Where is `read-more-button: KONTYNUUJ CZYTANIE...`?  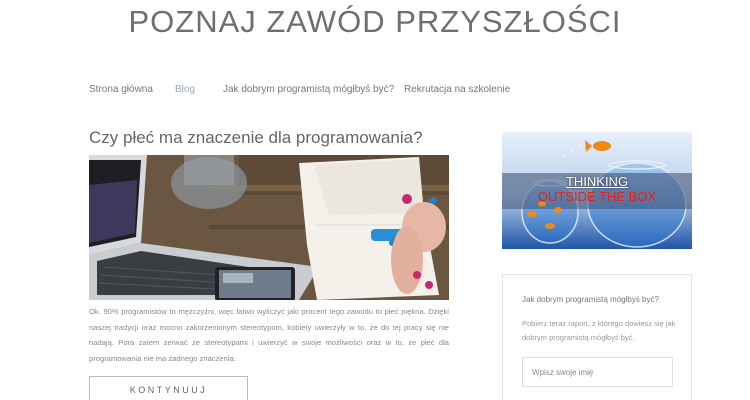 read-more-button: KONTYNUUJ CZYTANIE... is located at coordinates (168, 388).